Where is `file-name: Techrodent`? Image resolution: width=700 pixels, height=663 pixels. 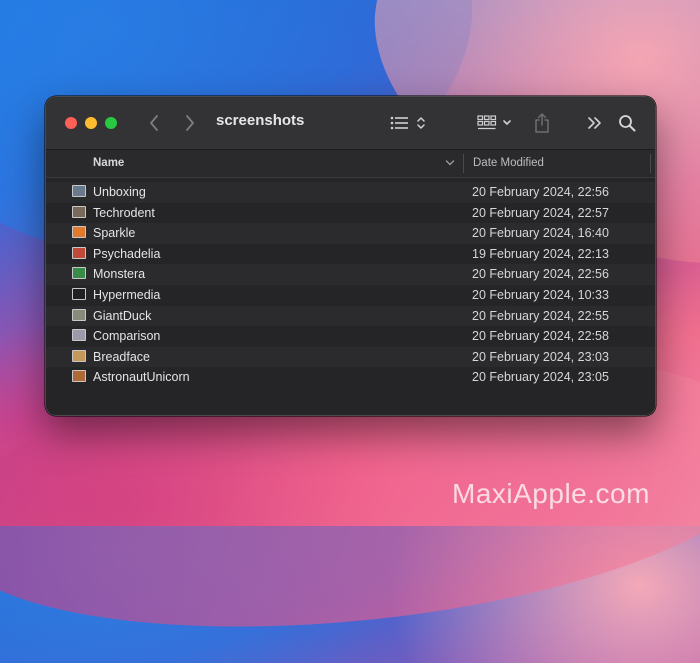
file-name: Techrodent is located at coordinates (124, 212).